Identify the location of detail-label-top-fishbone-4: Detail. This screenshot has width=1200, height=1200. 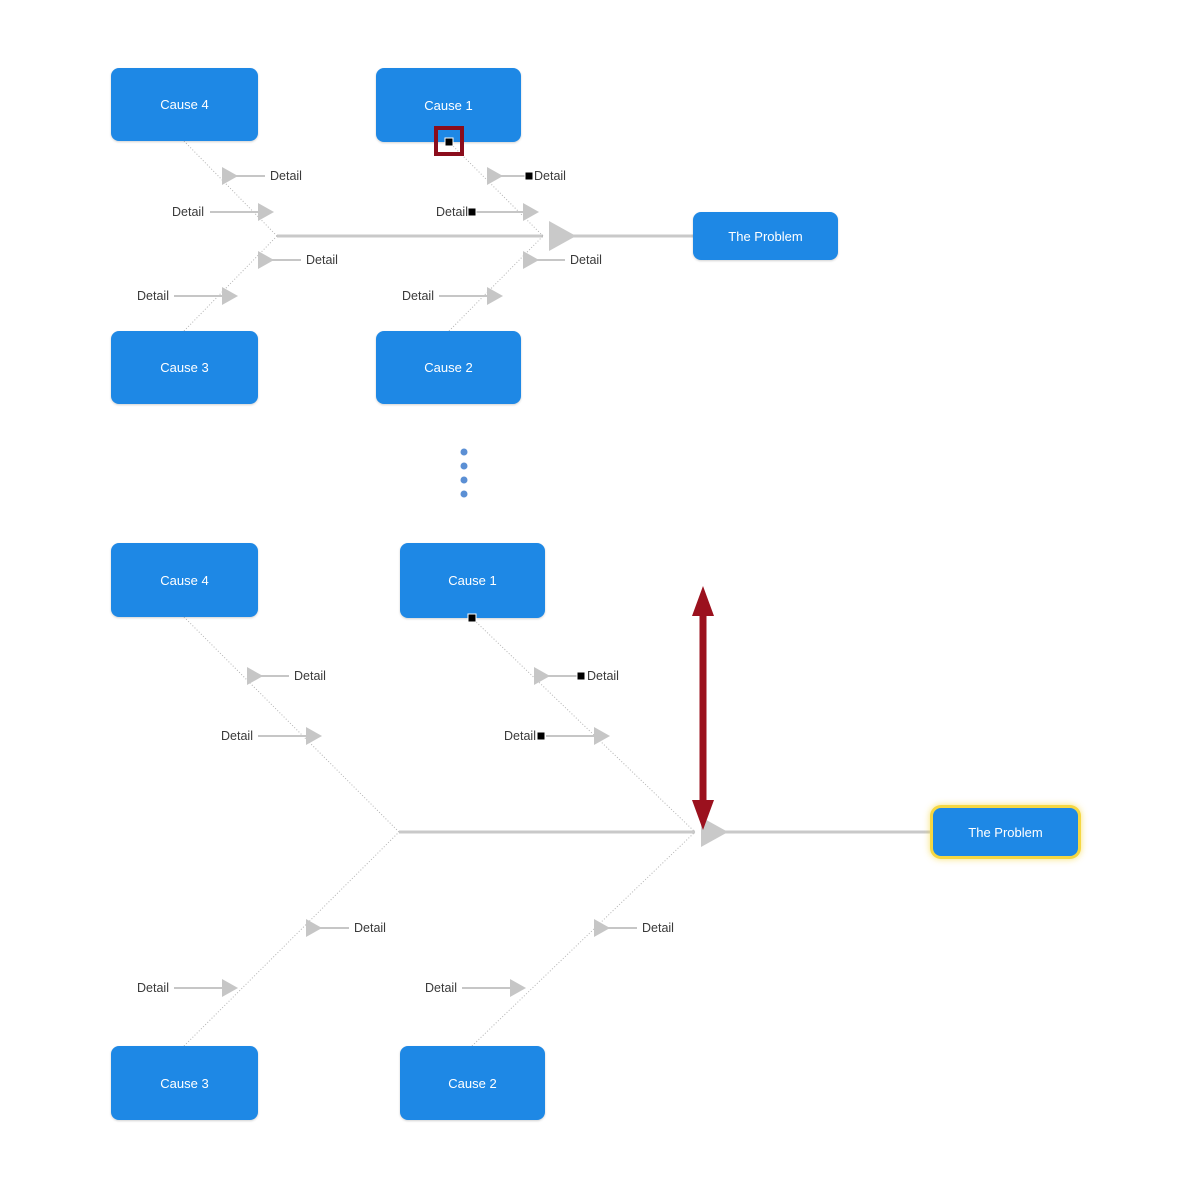
(550, 176).